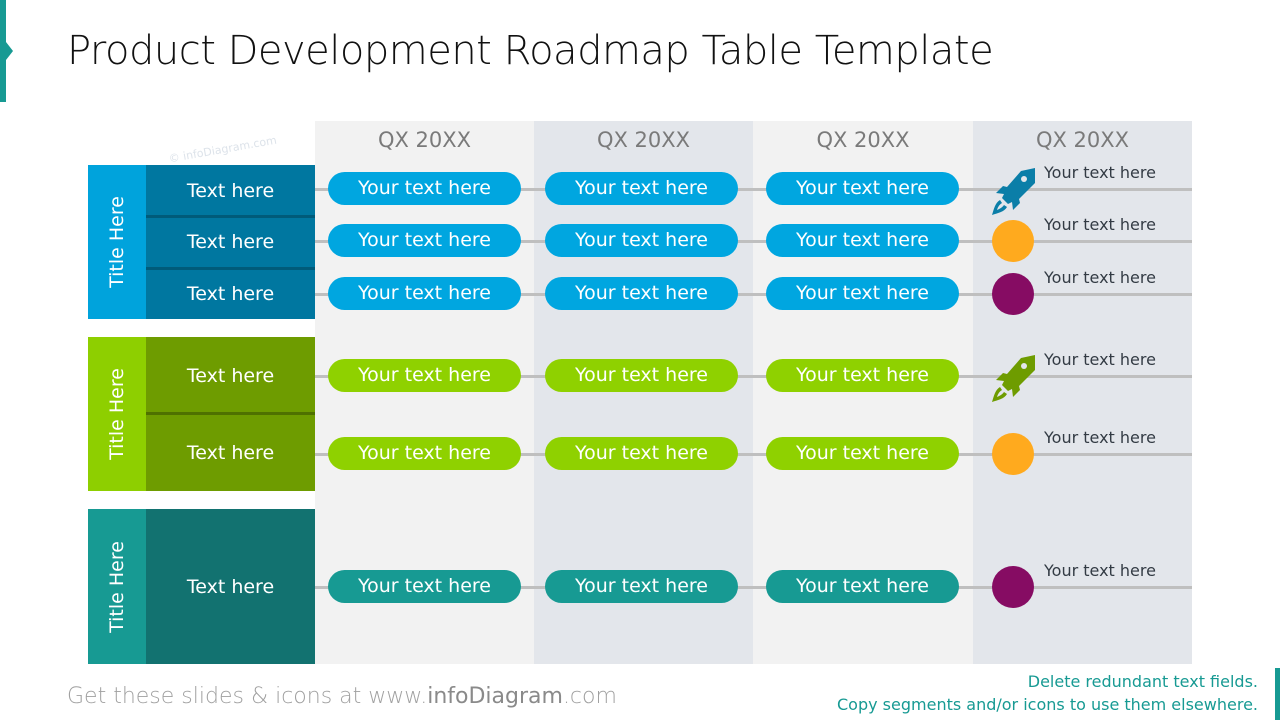  What do you see at coordinates (589, 696) in the screenshot?
I see `footer-promo-suffix: .com` at bounding box center [589, 696].